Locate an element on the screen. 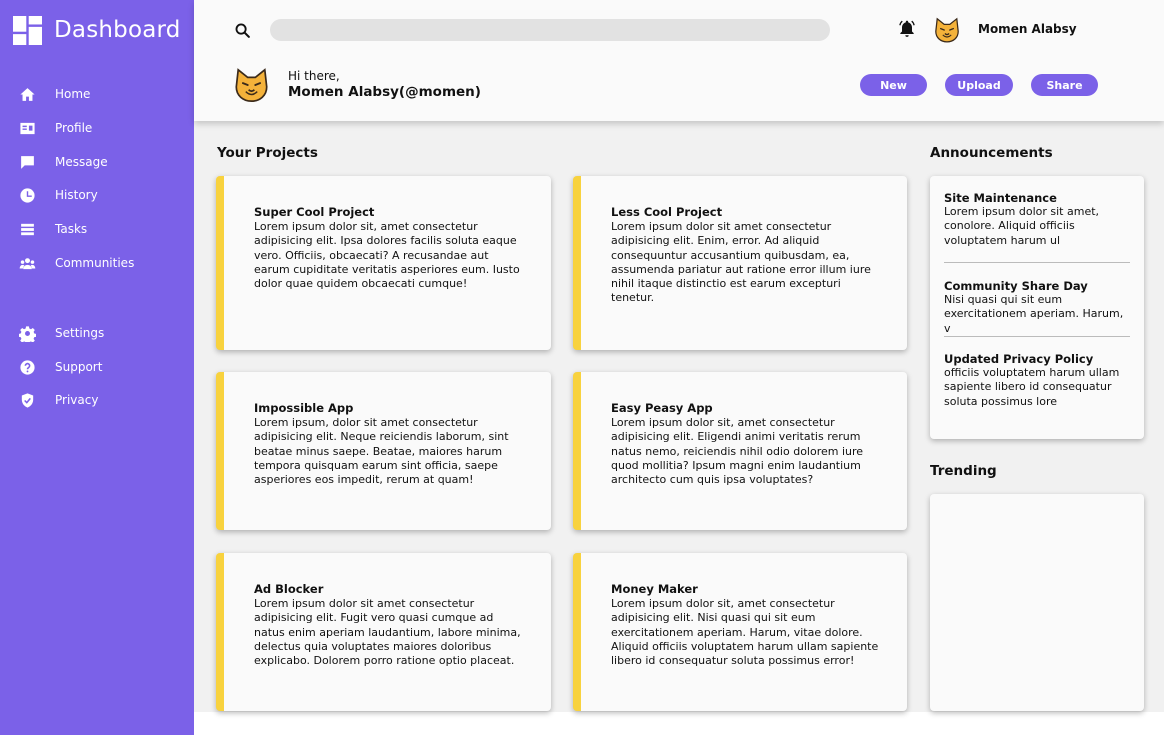 Image resolution: width=1164 pixels, height=735 pixels. project-title: Easy Peasy App is located at coordinates (662, 408).